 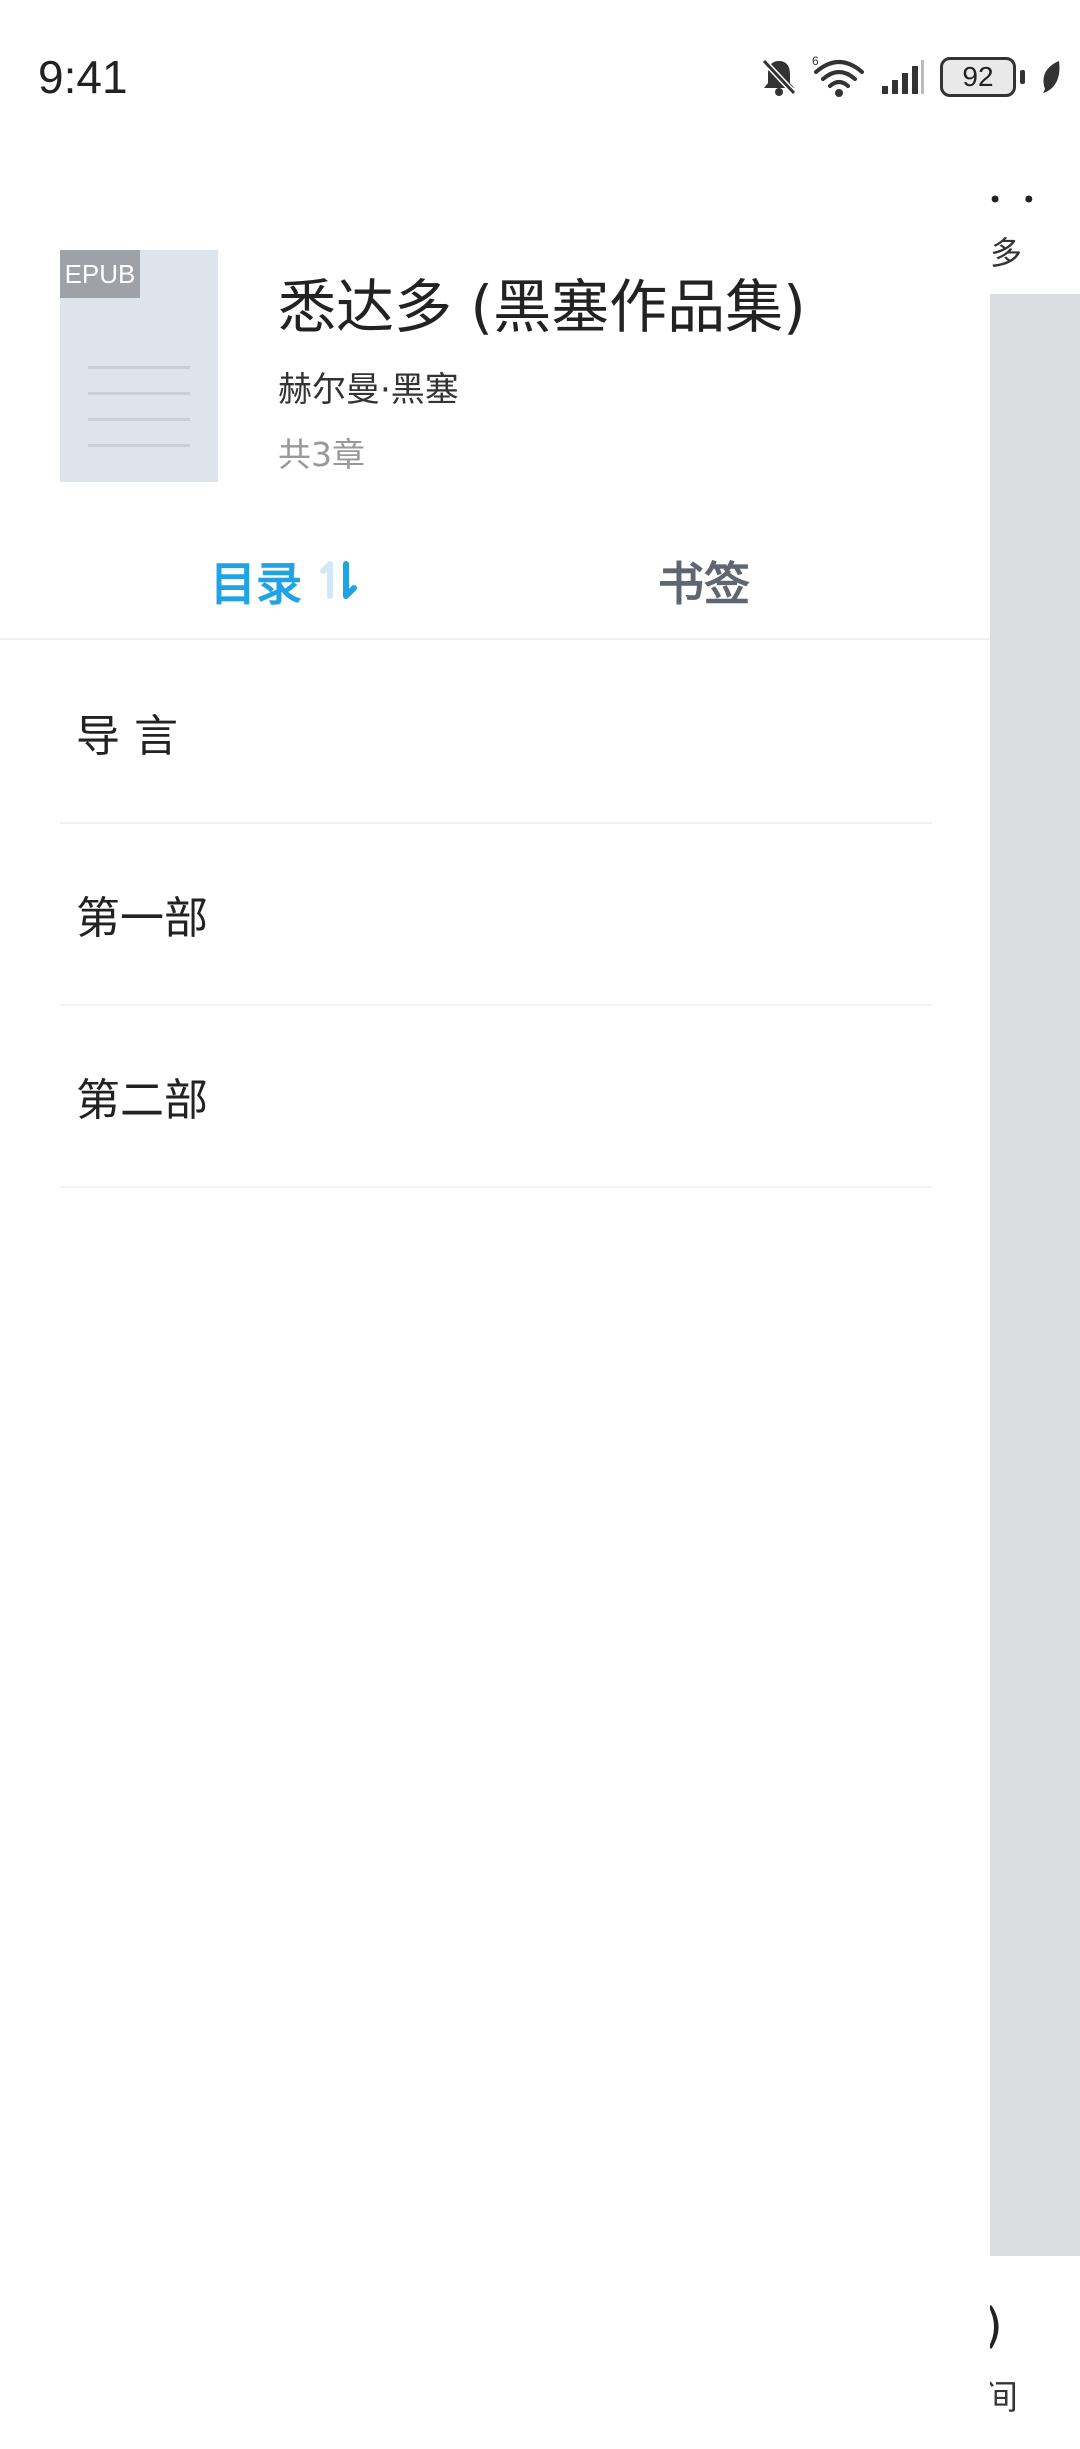 I want to click on reader-page-image, so click(x=1035, y=1275).